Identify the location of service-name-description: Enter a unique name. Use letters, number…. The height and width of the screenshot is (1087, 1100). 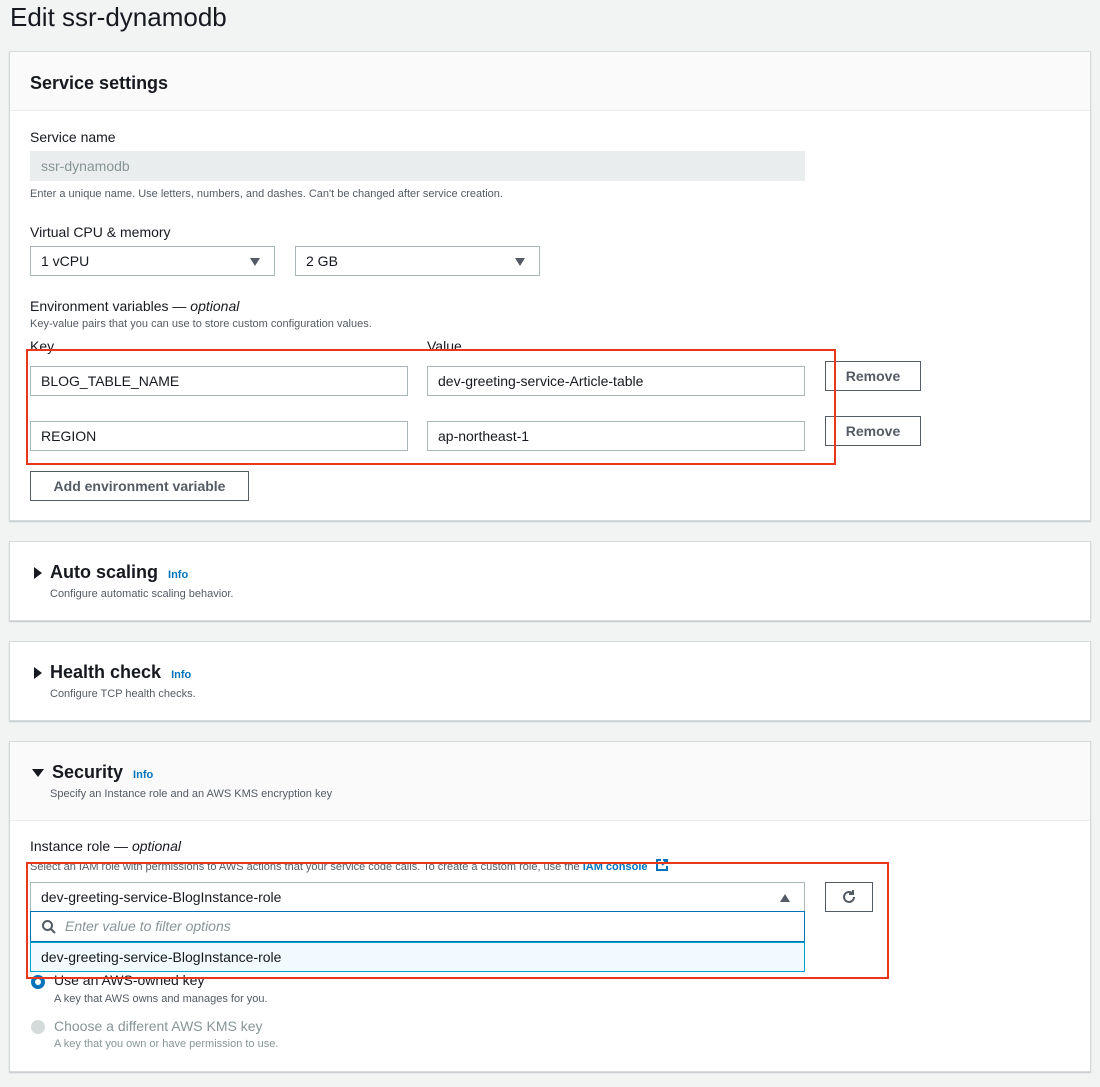
(266, 194).